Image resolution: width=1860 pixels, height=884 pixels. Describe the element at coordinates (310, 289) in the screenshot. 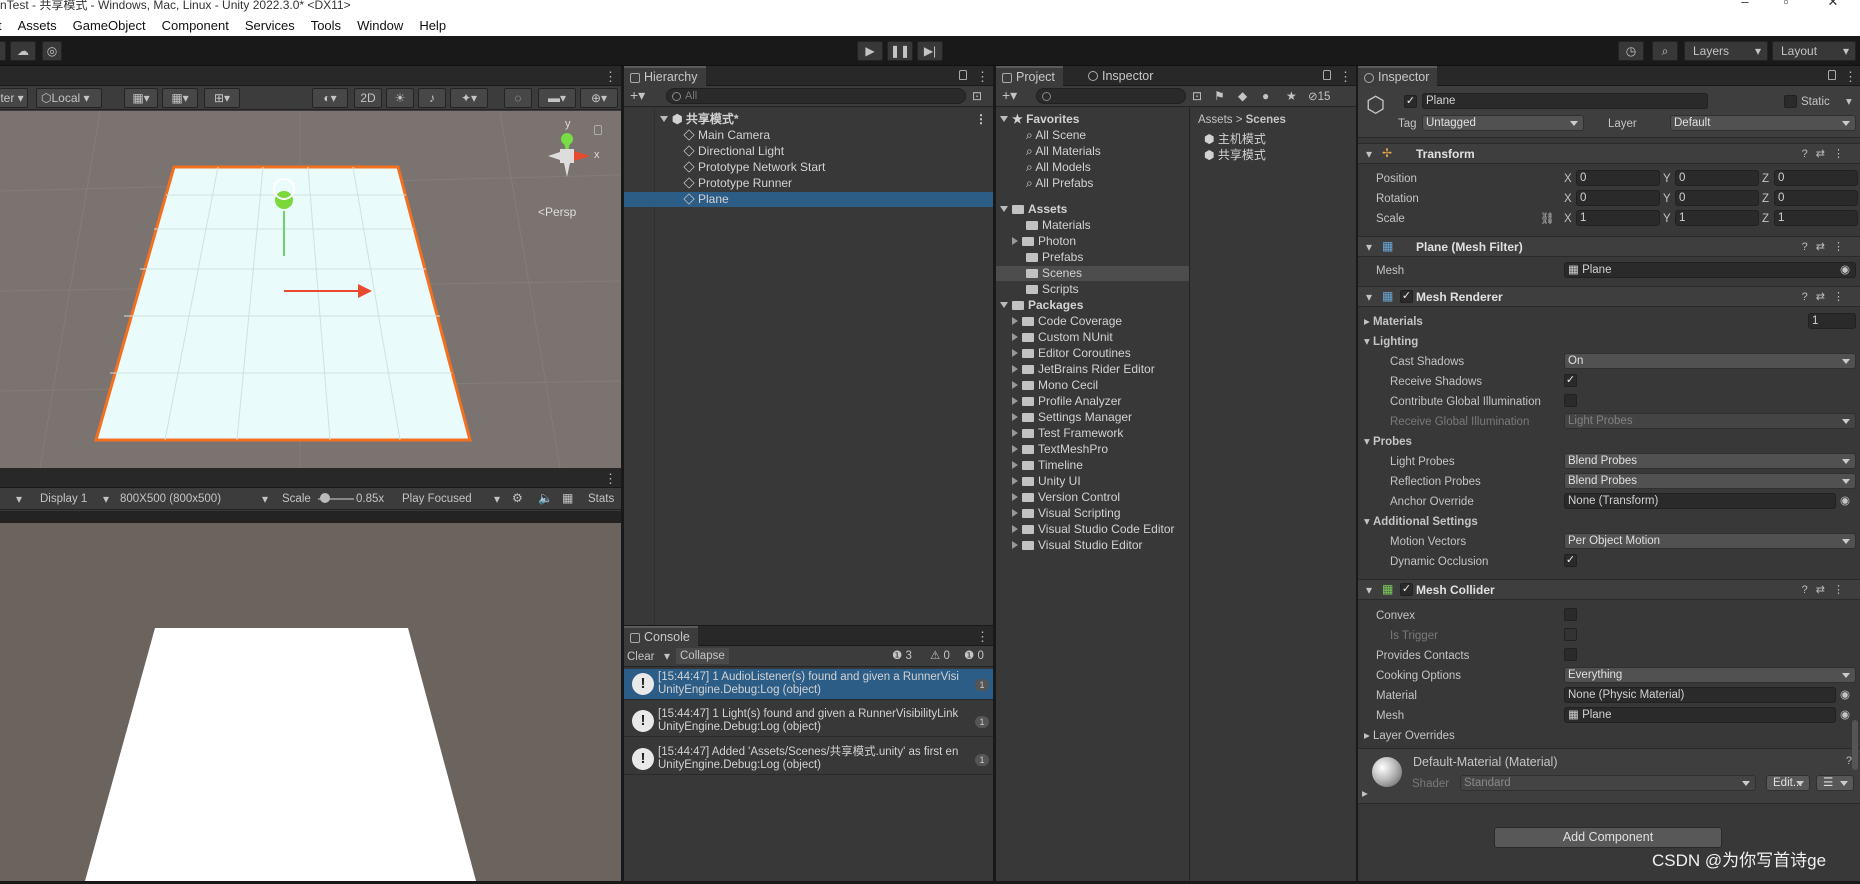

I see `scene-viewport: y x <Persp` at that location.